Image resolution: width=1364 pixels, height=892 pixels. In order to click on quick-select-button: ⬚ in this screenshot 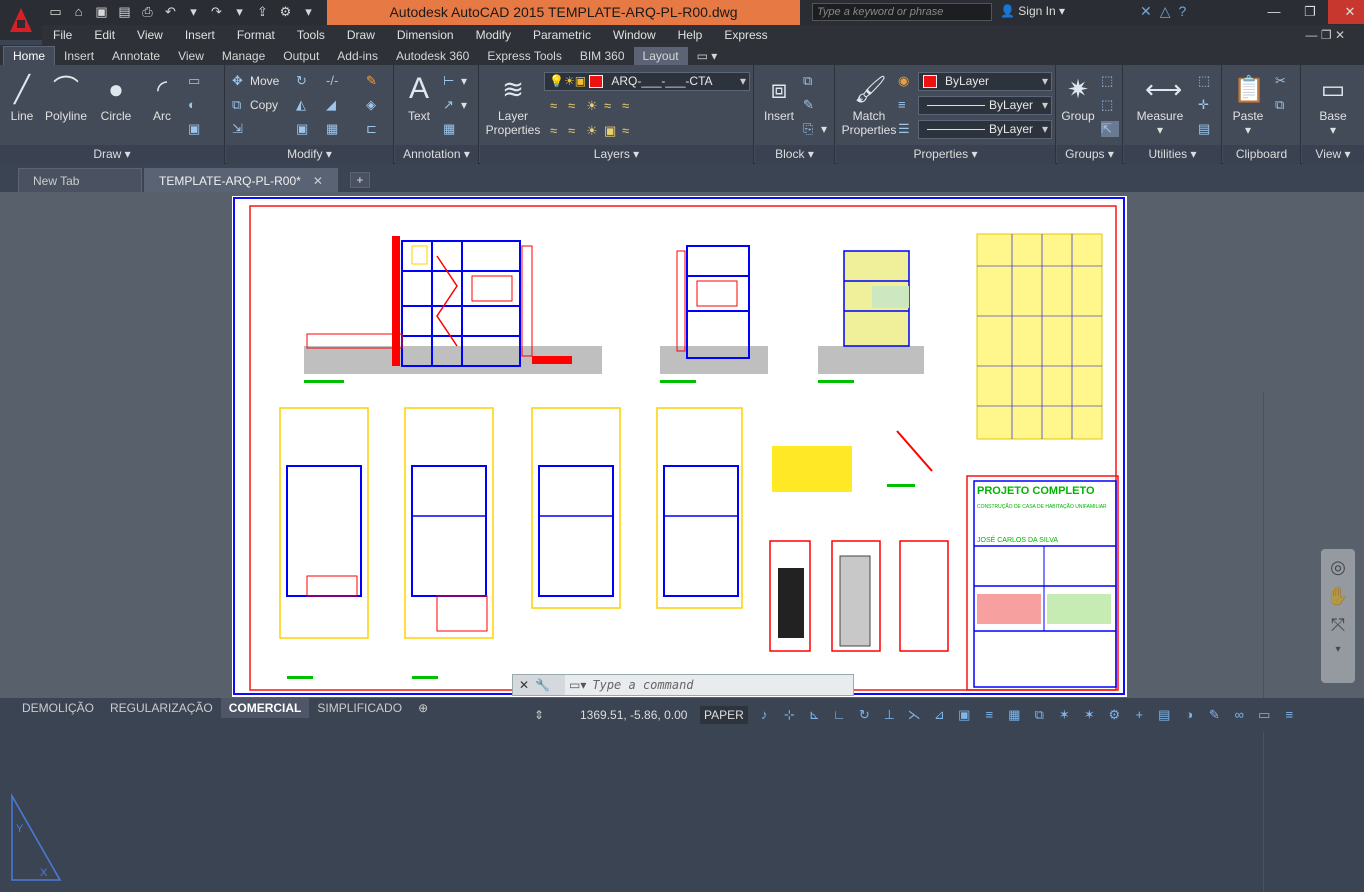, I will do `click(1207, 81)`.